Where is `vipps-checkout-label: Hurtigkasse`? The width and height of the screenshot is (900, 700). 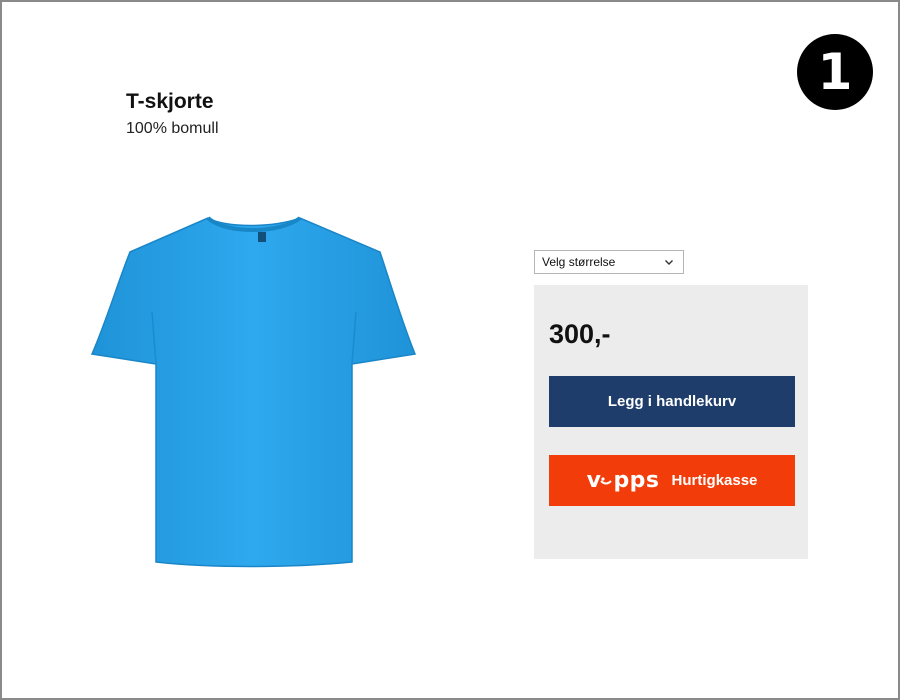 vipps-checkout-label: Hurtigkasse is located at coordinates (714, 480).